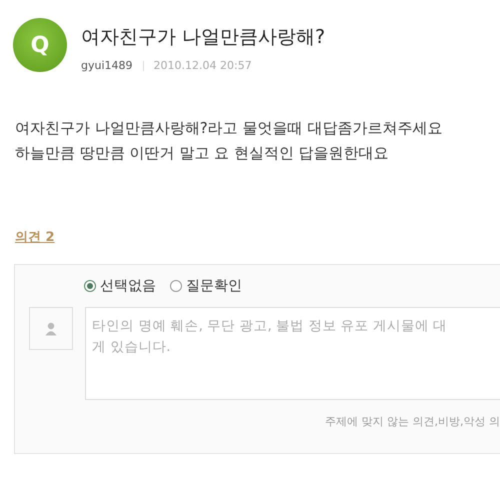 This screenshot has width=500, height=500. Describe the element at coordinates (412, 421) in the screenshot. I see `comment-notice: 주제에 맞지 않는 의견,비방,악성 의` at that location.